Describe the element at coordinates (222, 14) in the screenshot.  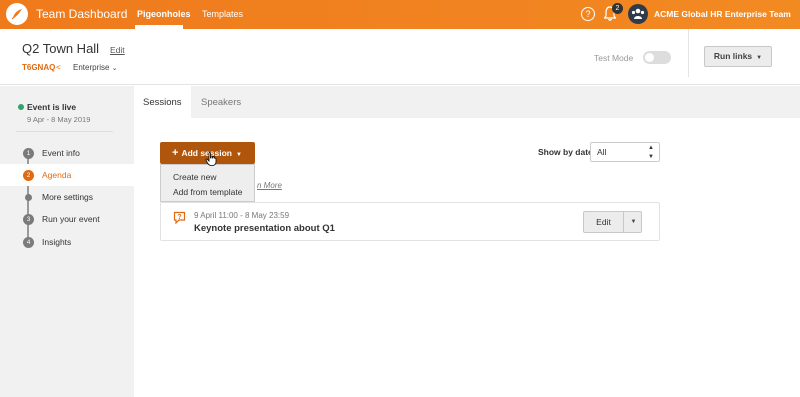
I see `nav-tab-templates: Templates` at that location.